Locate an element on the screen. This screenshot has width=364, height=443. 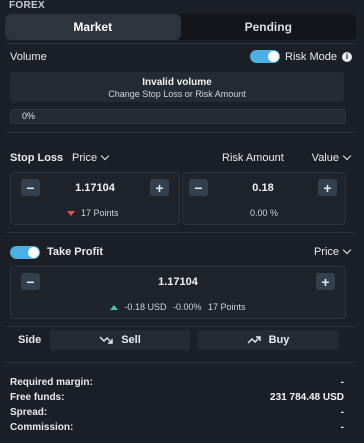
take-profit-points: 17 Points is located at coordinates (227, 307).